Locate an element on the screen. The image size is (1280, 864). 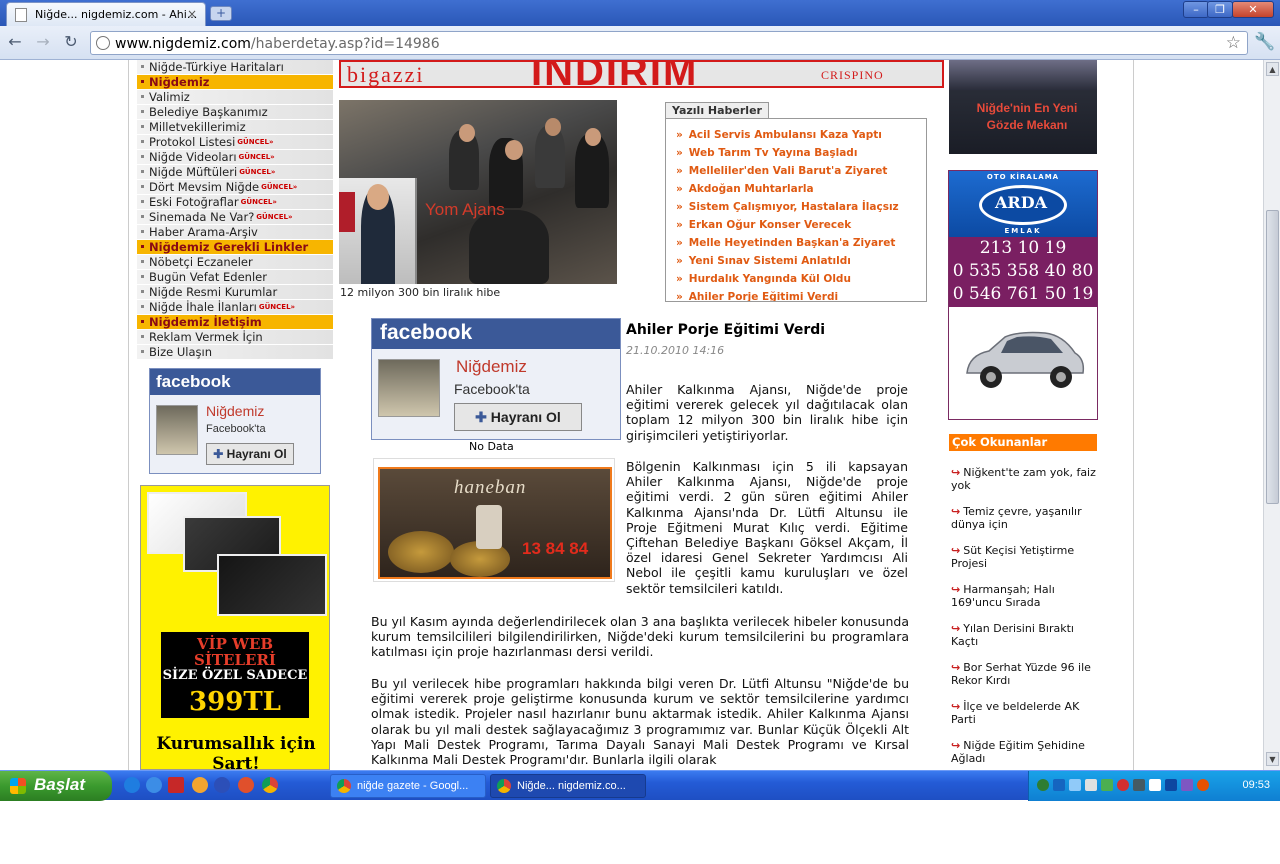
messenger-icon is located at coordinates (200, 785).